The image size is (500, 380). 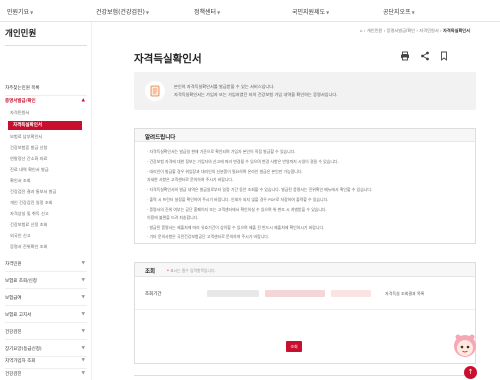 What do you see at coordinates (51, 170) in the screenshot?
I see `sidebar-subitem: 진료 내역 확인서 발급` at bounding box center [51, 170].